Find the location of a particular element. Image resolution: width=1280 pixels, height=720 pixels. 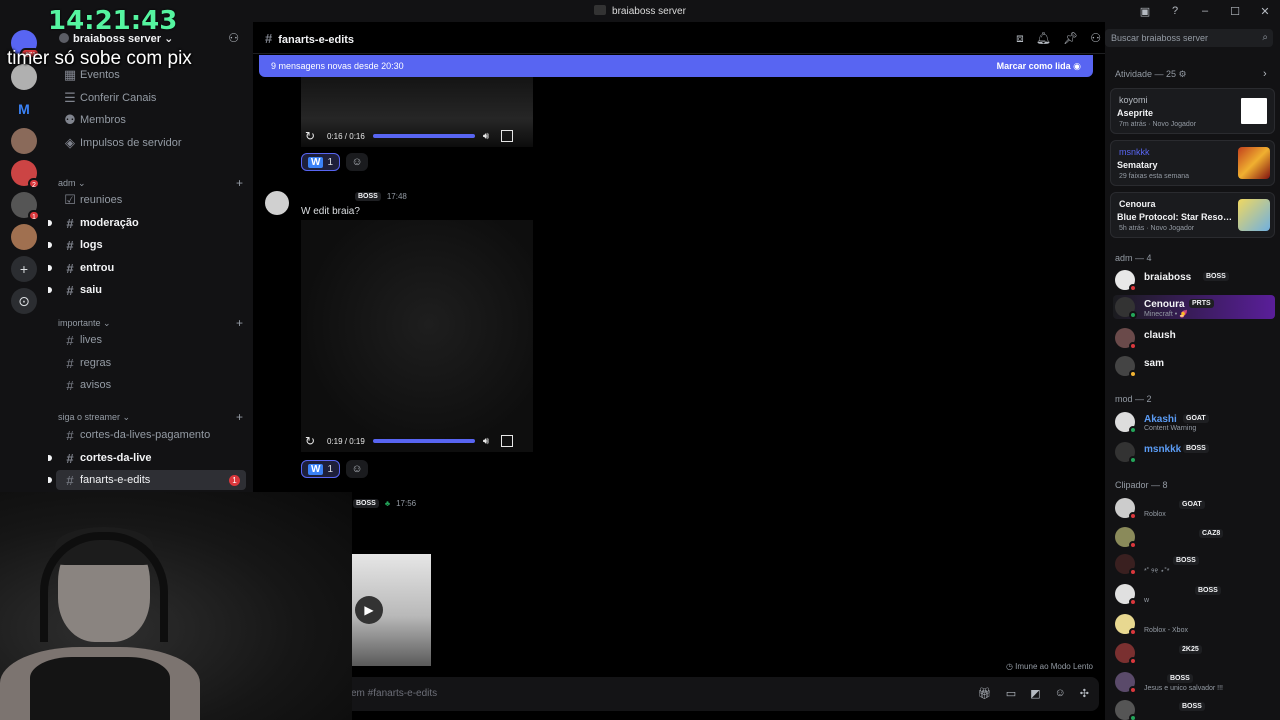

image-attachment: ▶ is located at coordinates (391, 610).